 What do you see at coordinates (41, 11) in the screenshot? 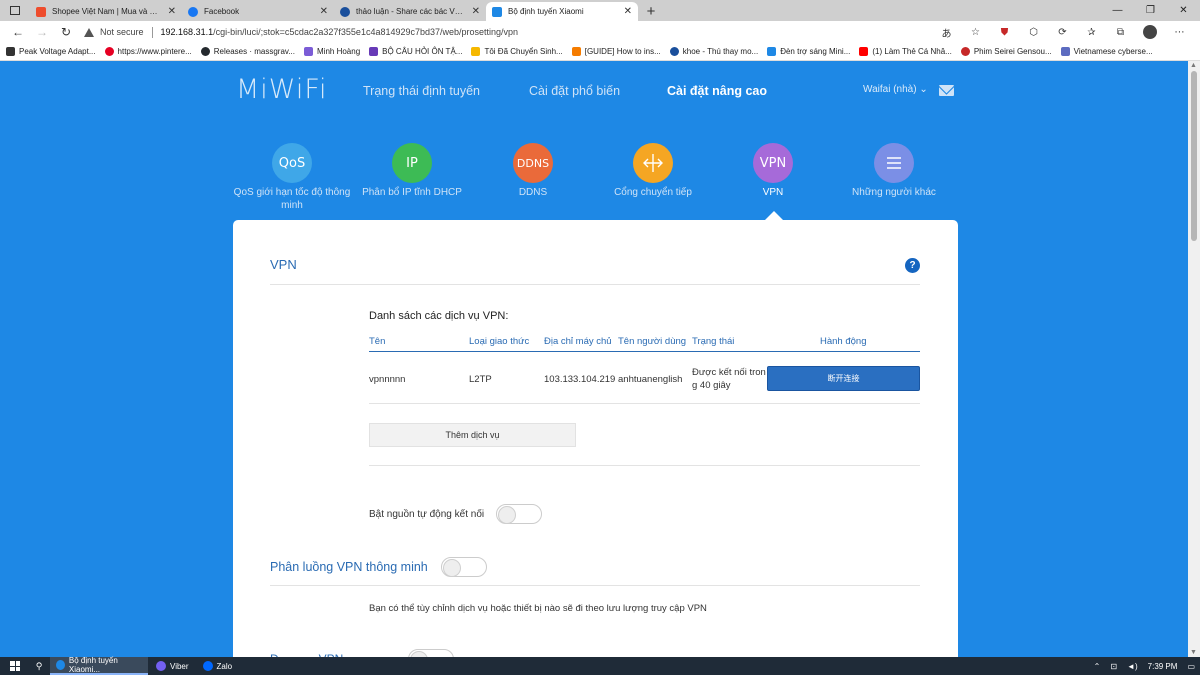
I see `shopee-favicon-icon` at bounding box center [41, 11].